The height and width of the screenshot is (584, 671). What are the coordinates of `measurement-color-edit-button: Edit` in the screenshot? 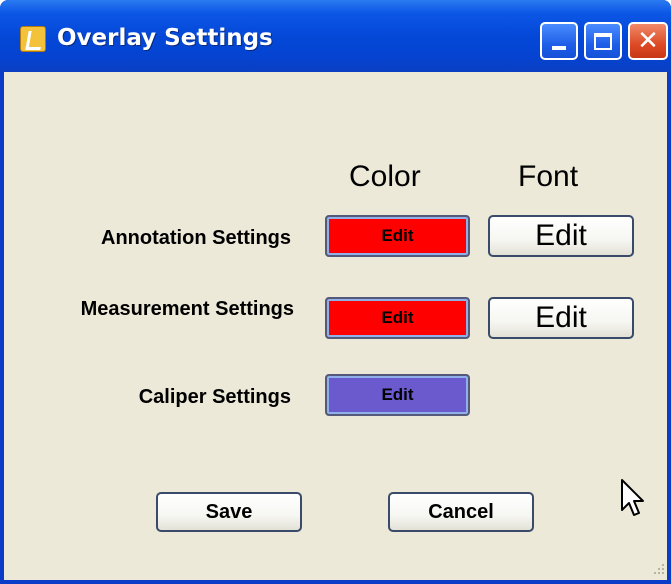 It's located at (397, 318).